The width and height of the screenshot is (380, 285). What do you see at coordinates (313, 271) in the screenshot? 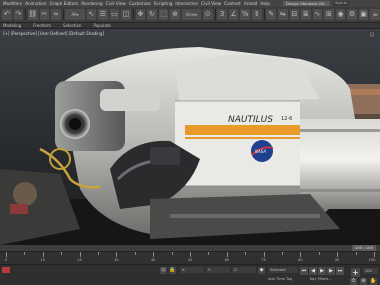
I see `previous-frame-icon: ◀` at bounding box center [313, 271].